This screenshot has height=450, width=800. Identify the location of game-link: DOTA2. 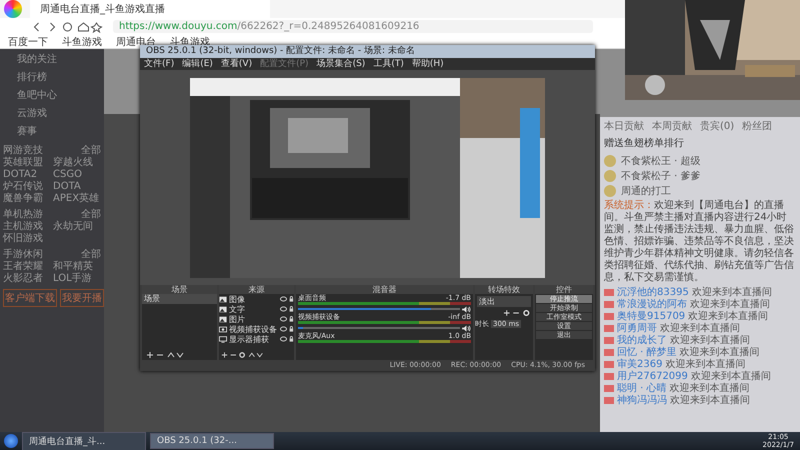
(27, 175).